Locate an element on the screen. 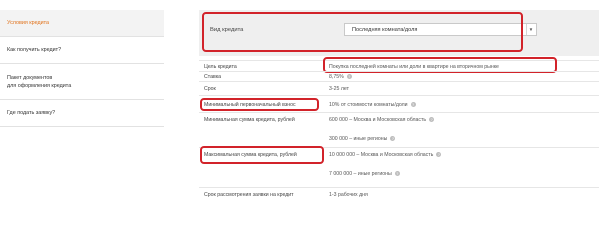 This screenshot has height=240, width=600. sidebar-item-label: Пакет документов для оформления кредита is located at coordinates (39, 81).